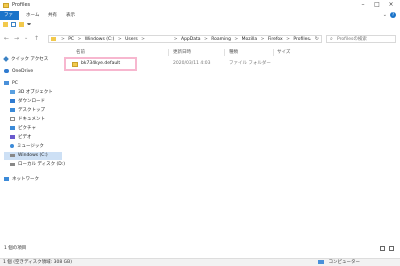 The image size is (400, 266). I want to click on sidebar-item-music: ミュージック, so click(36, 147).